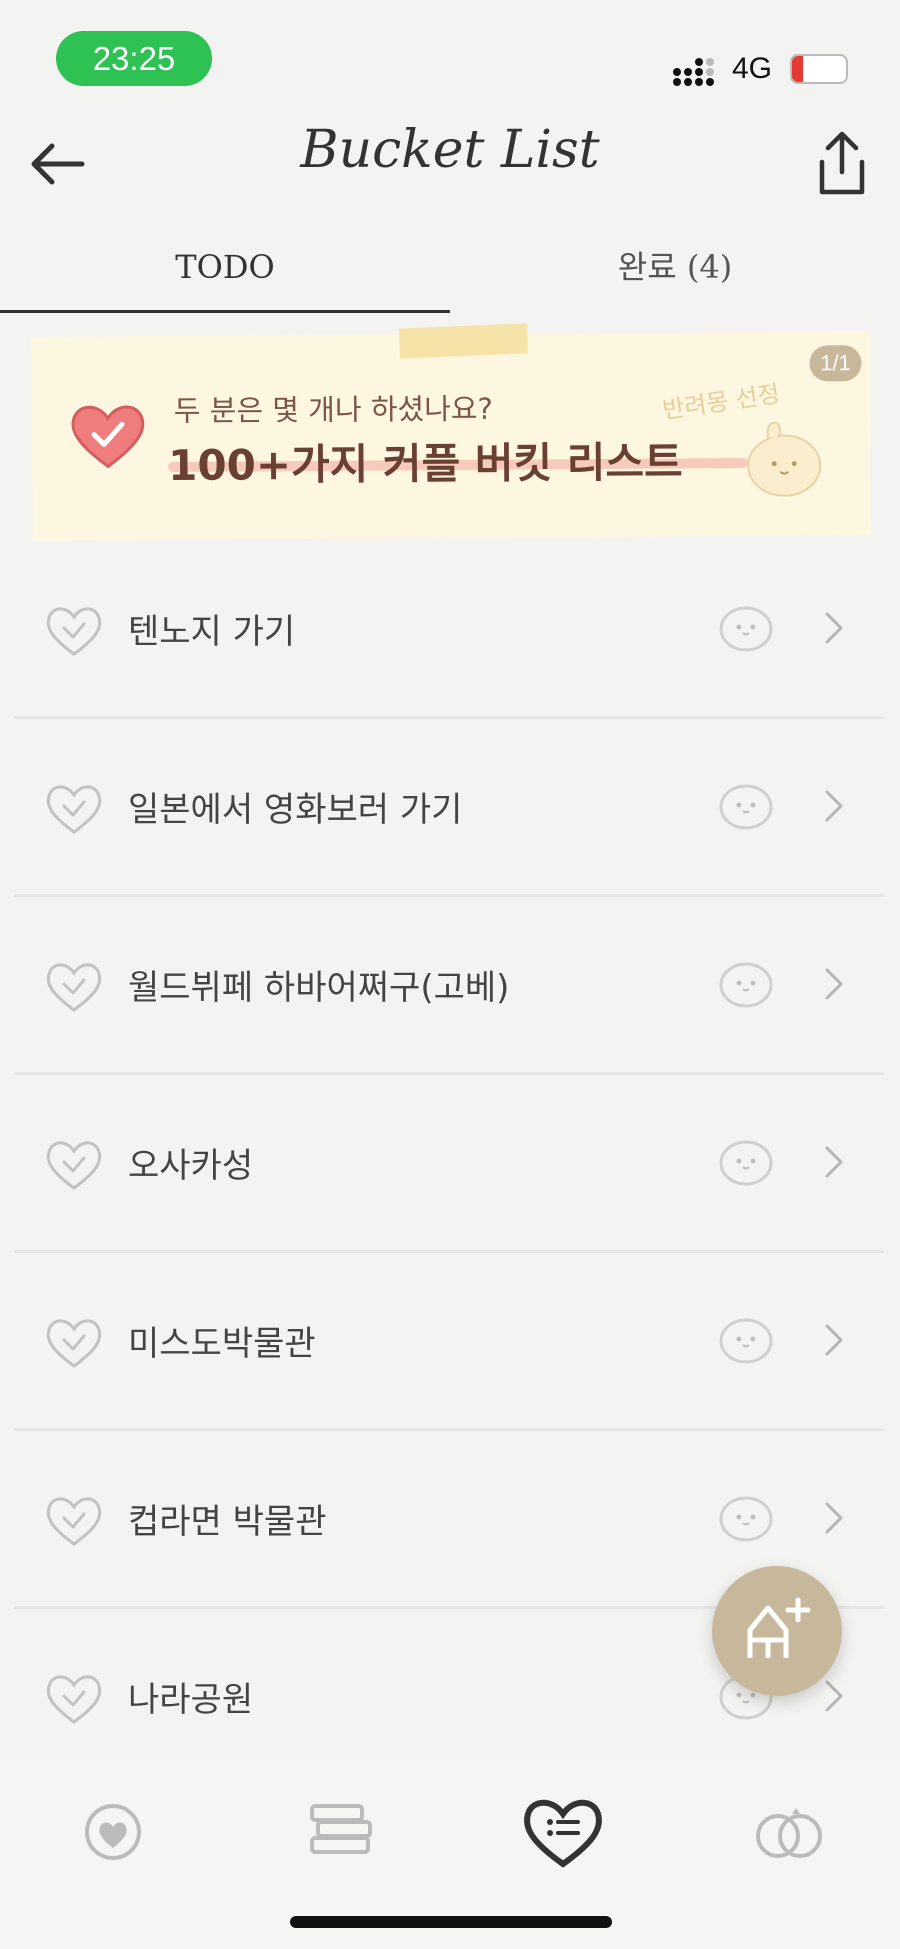 The height and width of the screenshot is (1949, 900). What do you see at coordinates (333, 409) in the screenshot?
I see `banner-question: 두 분은 몇 개나 하셨나요?` at bounding box center [333, 409].